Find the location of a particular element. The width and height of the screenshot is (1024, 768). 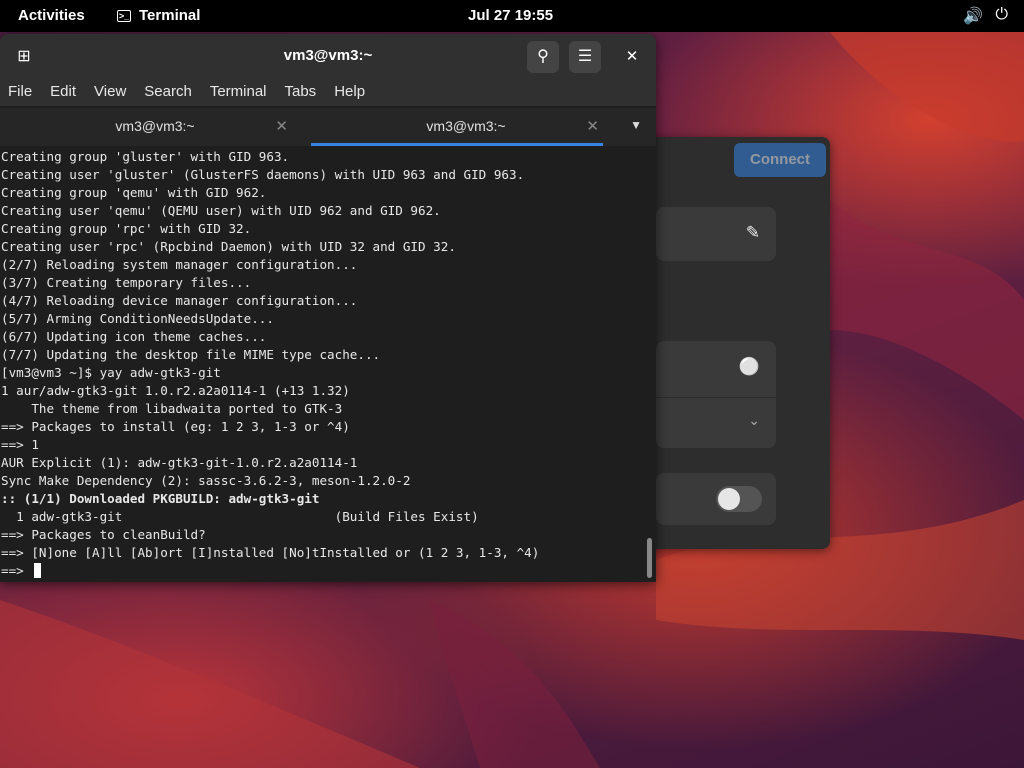

menu-button: ☰ is located at coordinates (585, 57).